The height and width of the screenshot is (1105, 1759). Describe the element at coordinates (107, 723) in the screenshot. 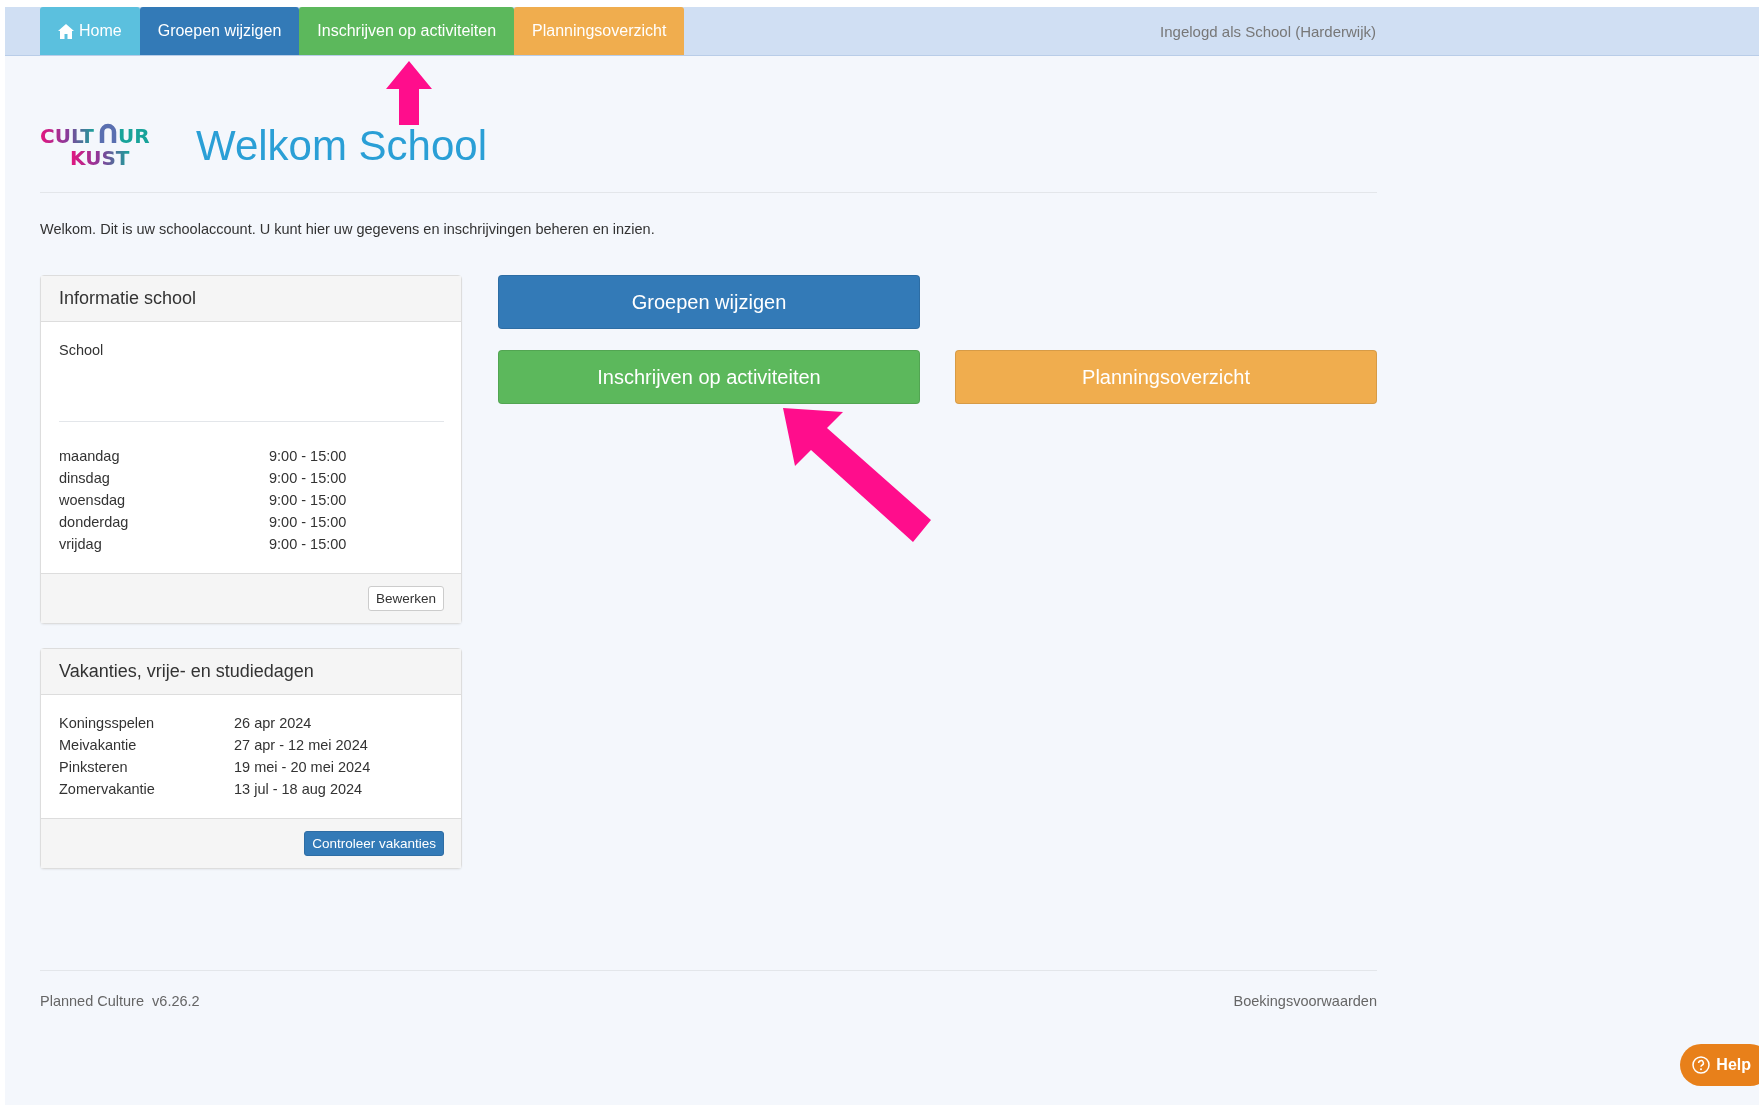

I see `holiday-name: Koningsspelen` at that location.